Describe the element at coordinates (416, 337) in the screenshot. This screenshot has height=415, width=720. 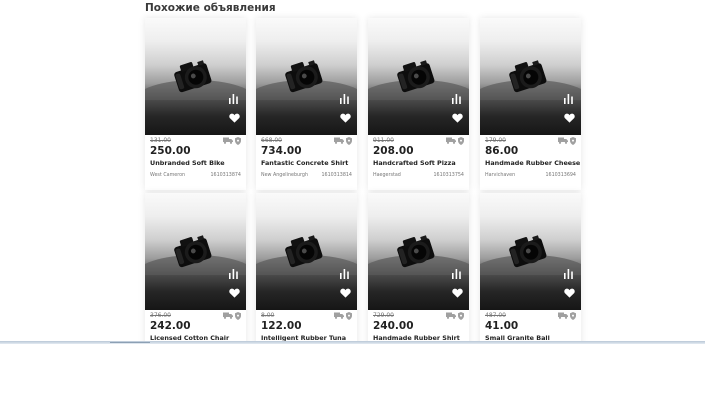
I see `listing-title: Handmade Rubber Shirt` at that location.